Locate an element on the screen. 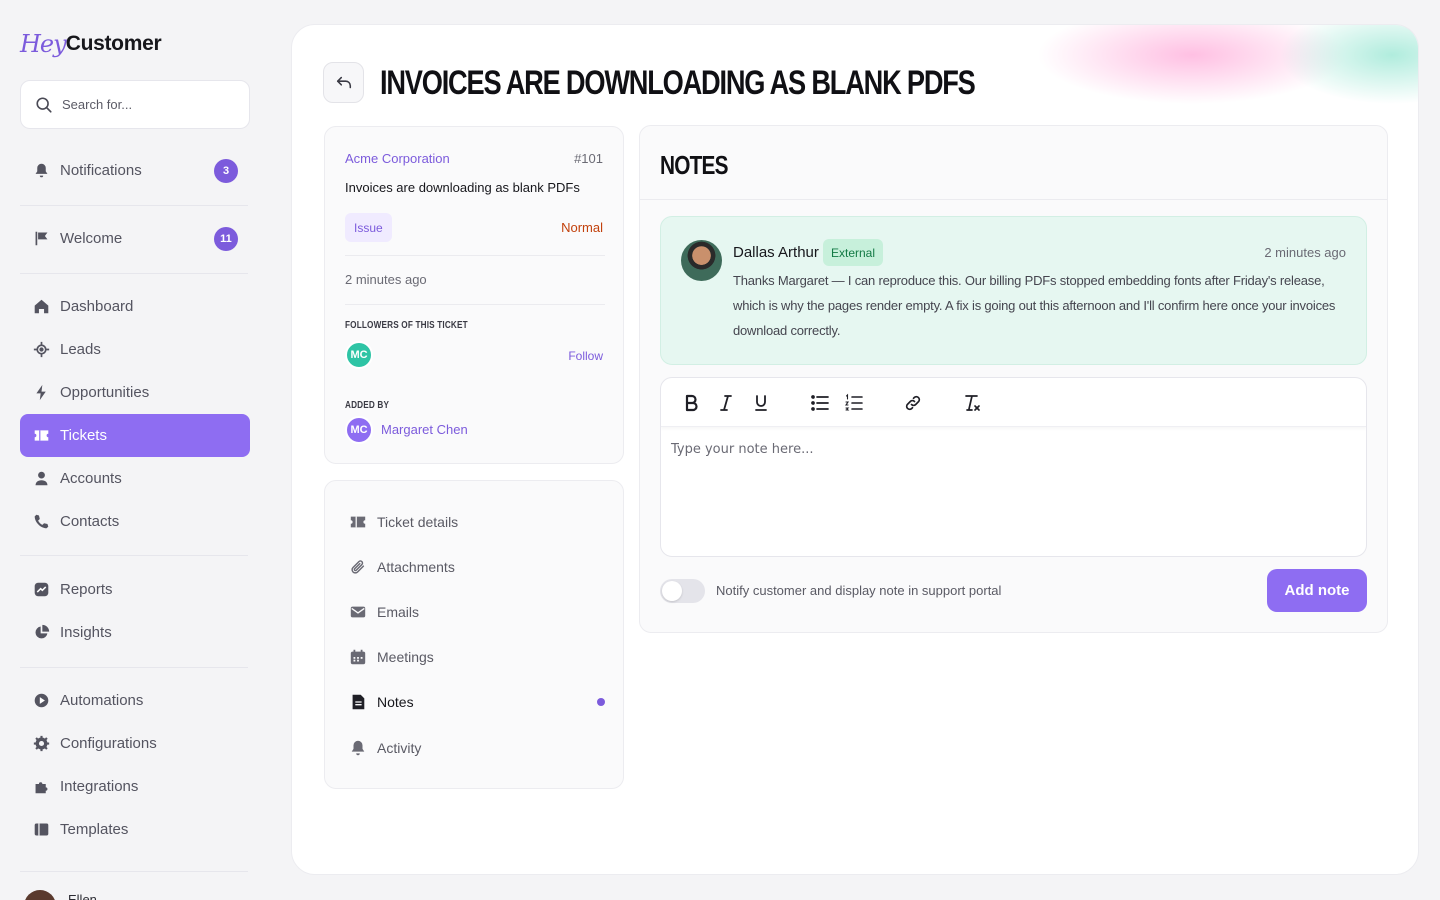 This screenshot has width=1440, height=900. note-author: Dallas Arthur is located at coordinates (776, 252).